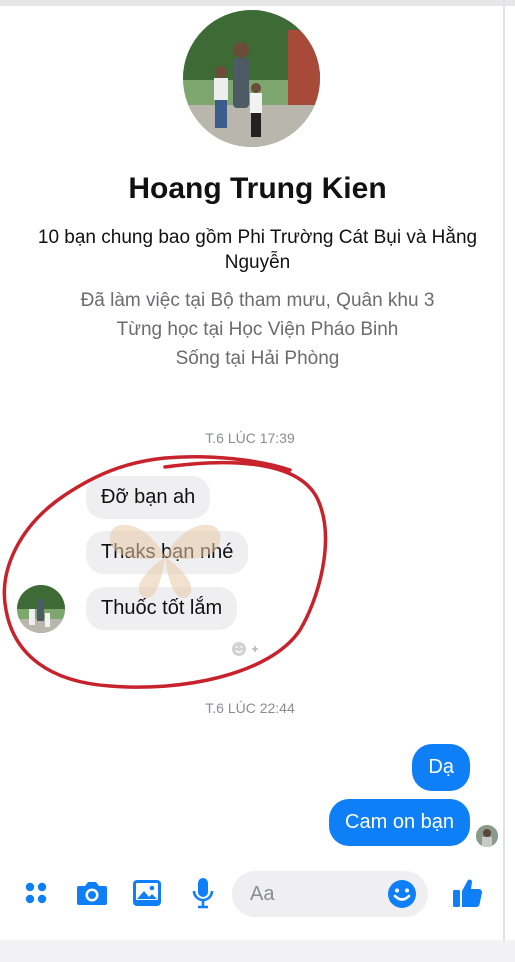 The height and width of the screenshot is (962, 515). I want to click on camera-icon, so click(92, 893).